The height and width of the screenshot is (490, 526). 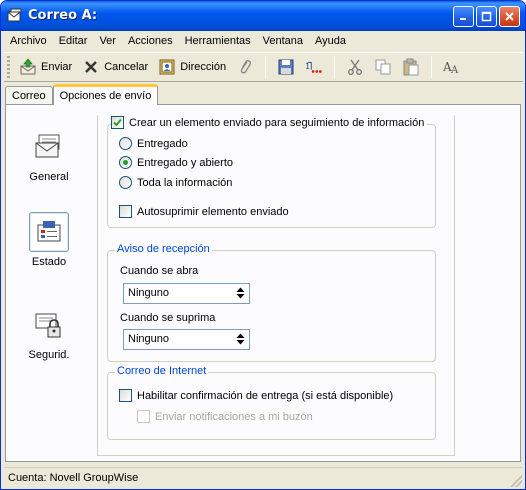 I want to click on attach-icon, so click(x=245, y=67).